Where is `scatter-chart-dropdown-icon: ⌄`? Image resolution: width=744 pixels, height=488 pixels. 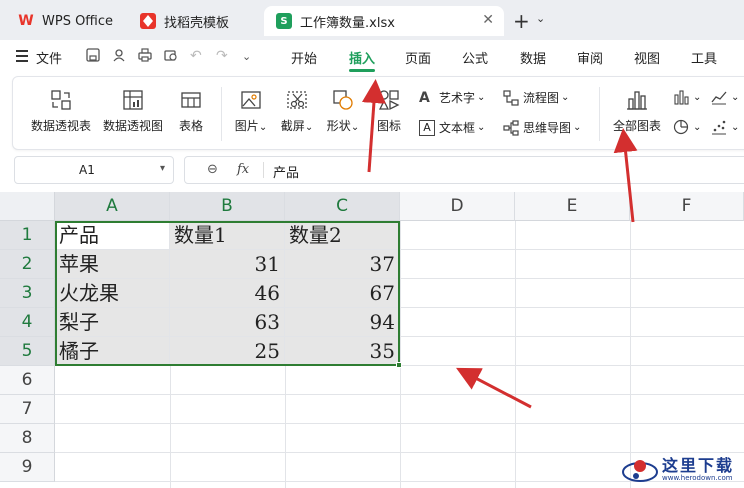 scatter-chart-dropdown-icon: ⌄ is located at coordinates (735, 127).